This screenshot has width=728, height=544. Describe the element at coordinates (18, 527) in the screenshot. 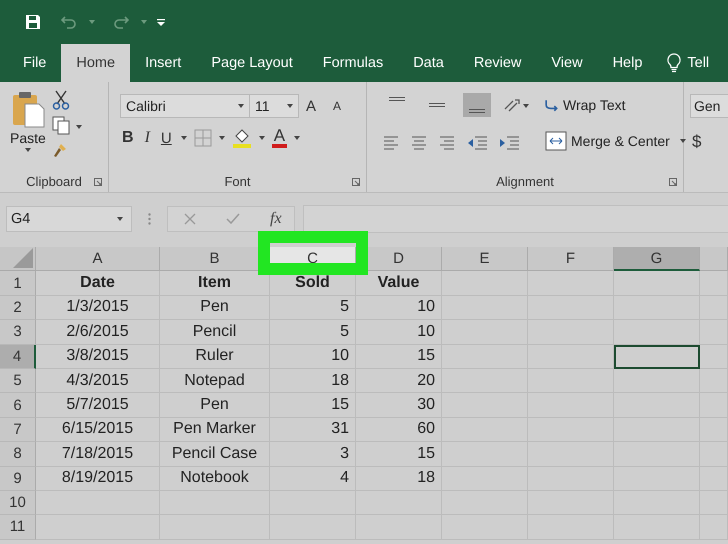

I see `row-header: 11` at that location.